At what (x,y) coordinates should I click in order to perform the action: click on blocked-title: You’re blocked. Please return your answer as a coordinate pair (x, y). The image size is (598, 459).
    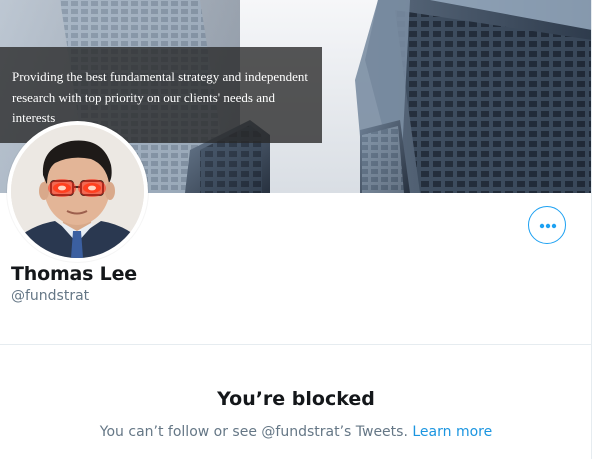
    Looking at the image, I should click on (296, 399).